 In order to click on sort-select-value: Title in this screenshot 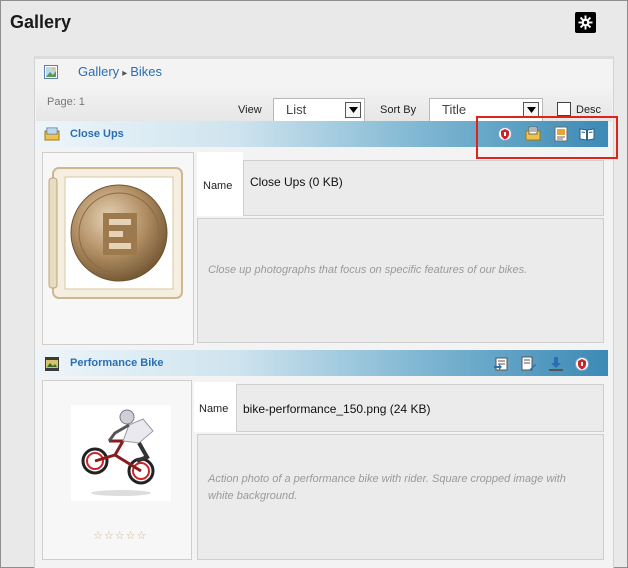, I will do `click(454, 109)`.